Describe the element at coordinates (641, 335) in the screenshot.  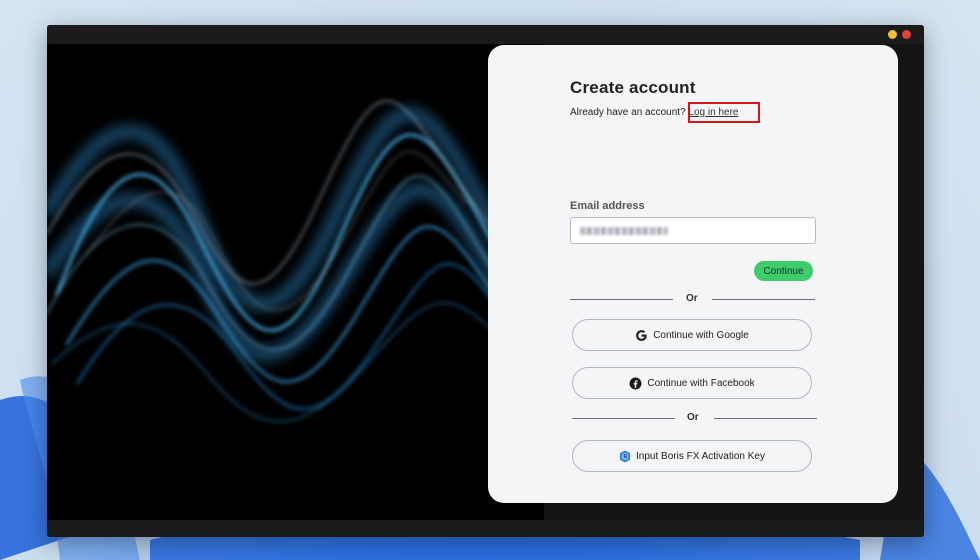
I see `google-icon` at that location.